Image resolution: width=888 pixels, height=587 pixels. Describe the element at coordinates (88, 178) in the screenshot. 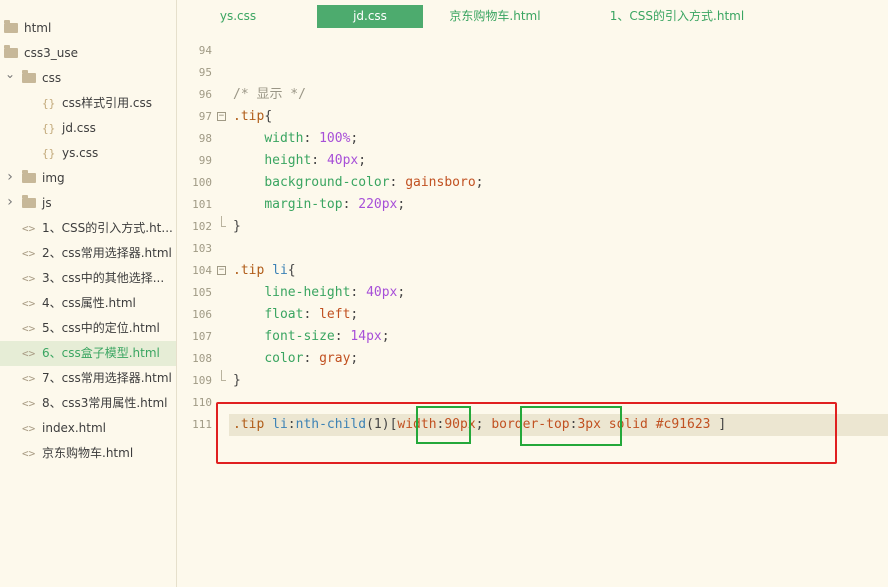

I see `tree-item: › img` at that location.